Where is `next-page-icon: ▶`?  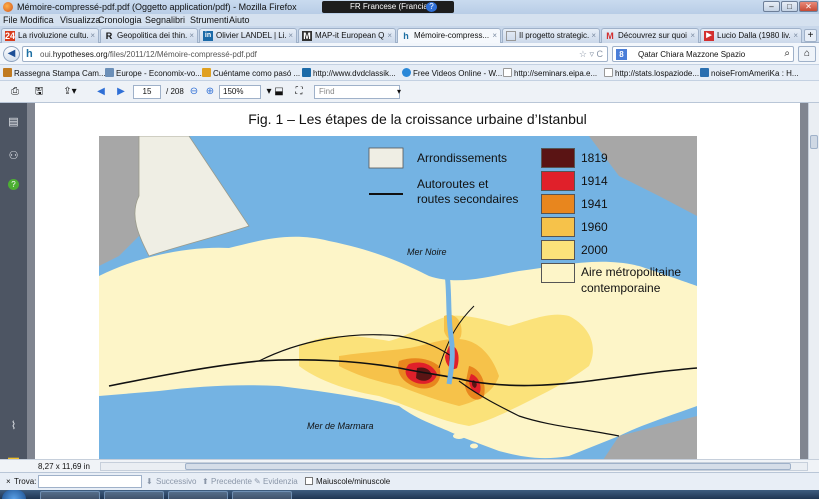
next-page-icon: ▶ is located at coordinates (121, 92).